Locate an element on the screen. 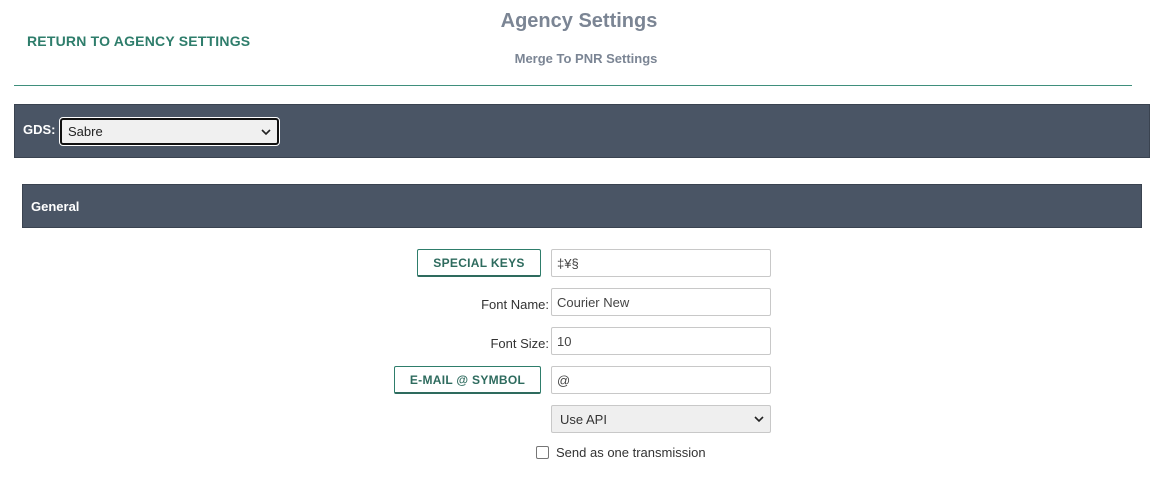  send-one-transmission-label: Send as one transmission is located at coordinates (631, 452).